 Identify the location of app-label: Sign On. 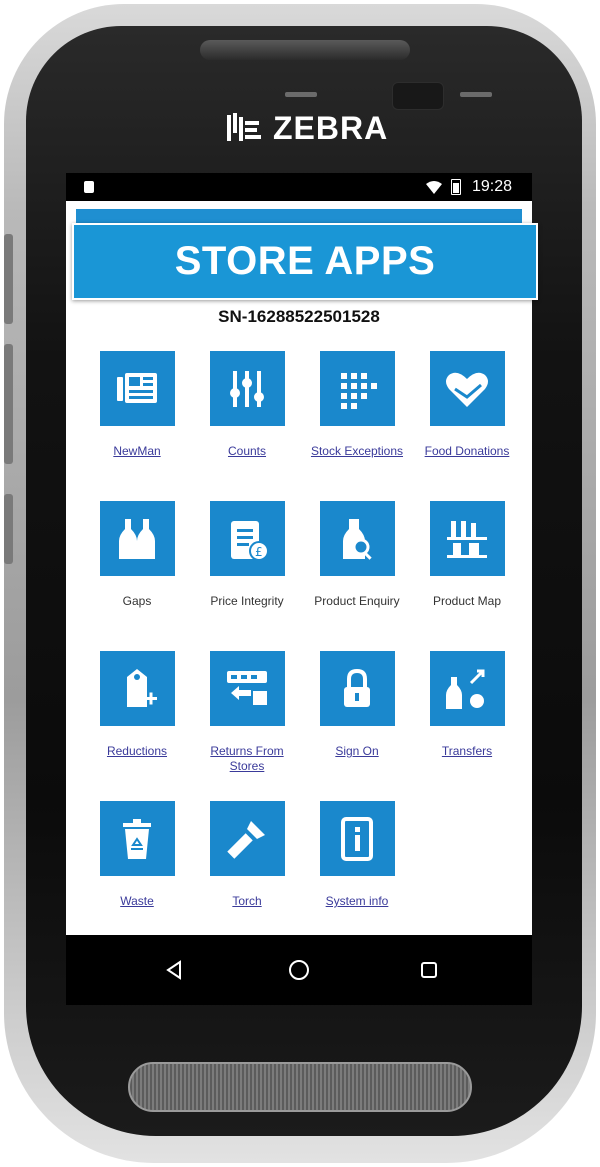
(357, 751).